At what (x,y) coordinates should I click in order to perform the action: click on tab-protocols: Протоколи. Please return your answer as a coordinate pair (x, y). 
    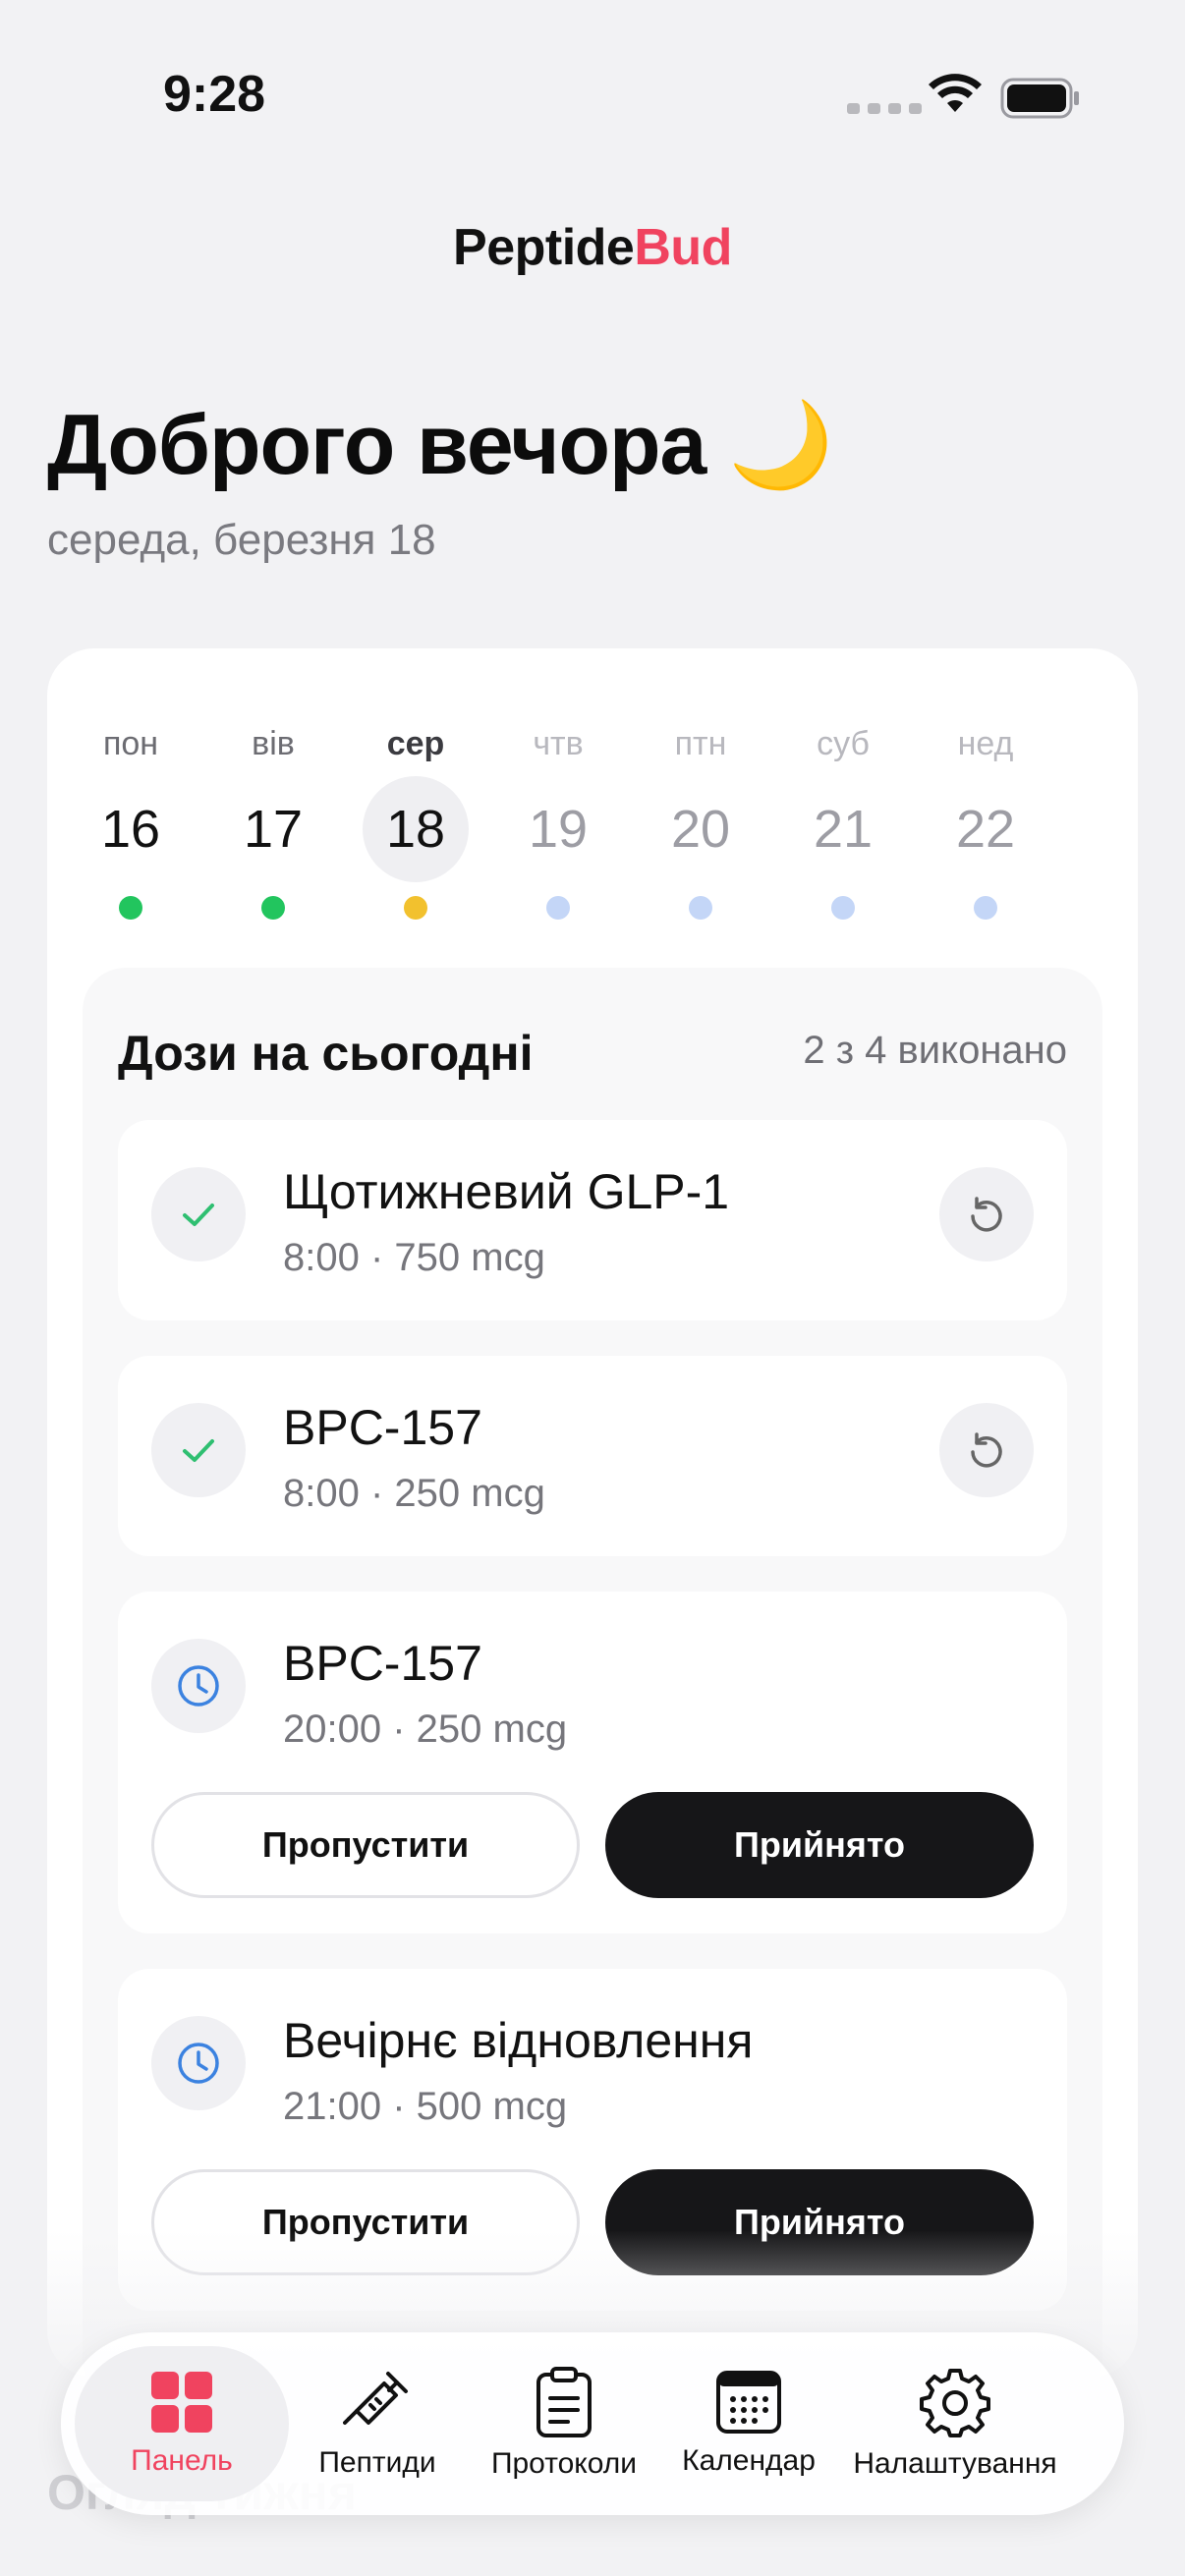
    Looking at the image, I should click on (564, 2423).